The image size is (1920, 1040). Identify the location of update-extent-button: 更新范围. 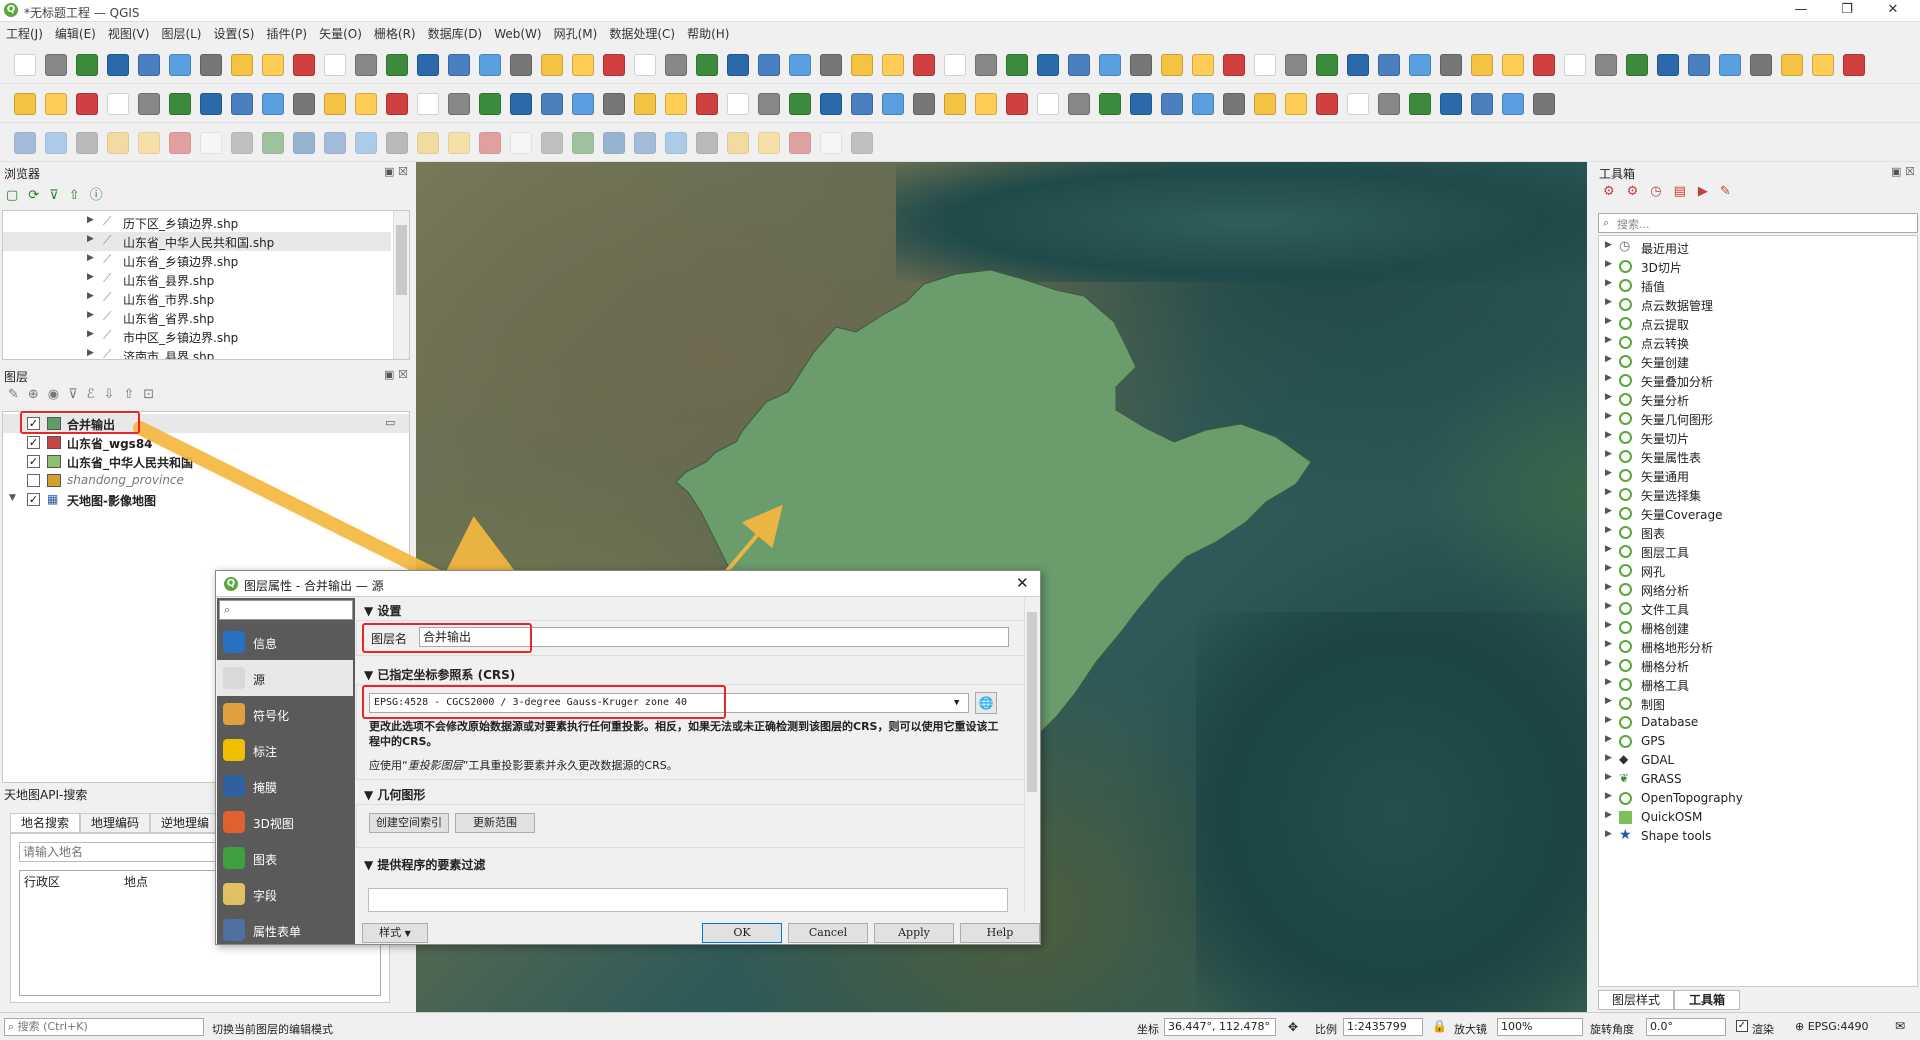
(495, 823).